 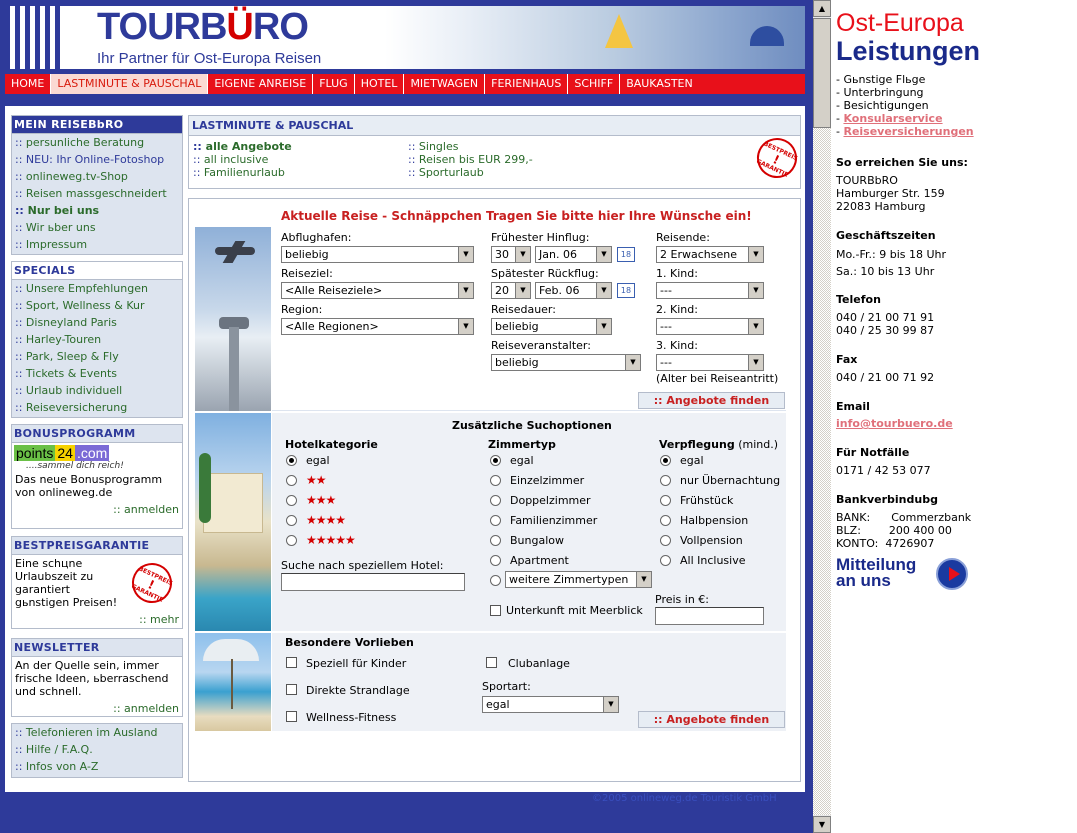 What do you see at coordinates (97, 390) in the screenshot?
I see `sidebar-item-urlaub: :: Urlaub individuell` at bounding box center [97, 390].